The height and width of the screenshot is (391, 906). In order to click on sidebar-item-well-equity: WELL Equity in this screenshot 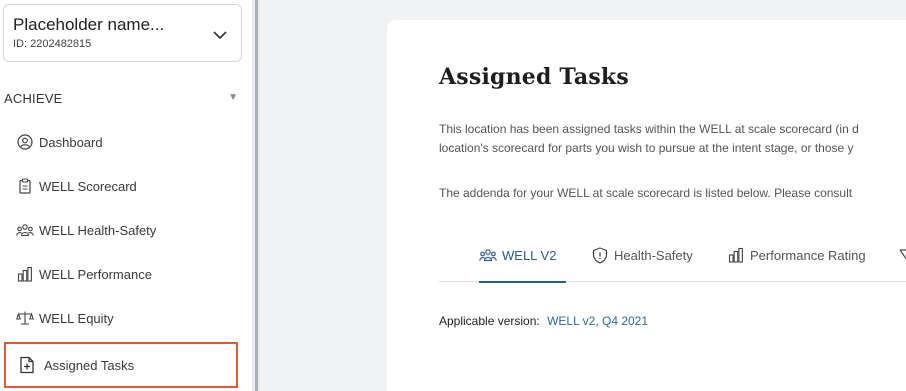, I will do `click(121, 318)`.